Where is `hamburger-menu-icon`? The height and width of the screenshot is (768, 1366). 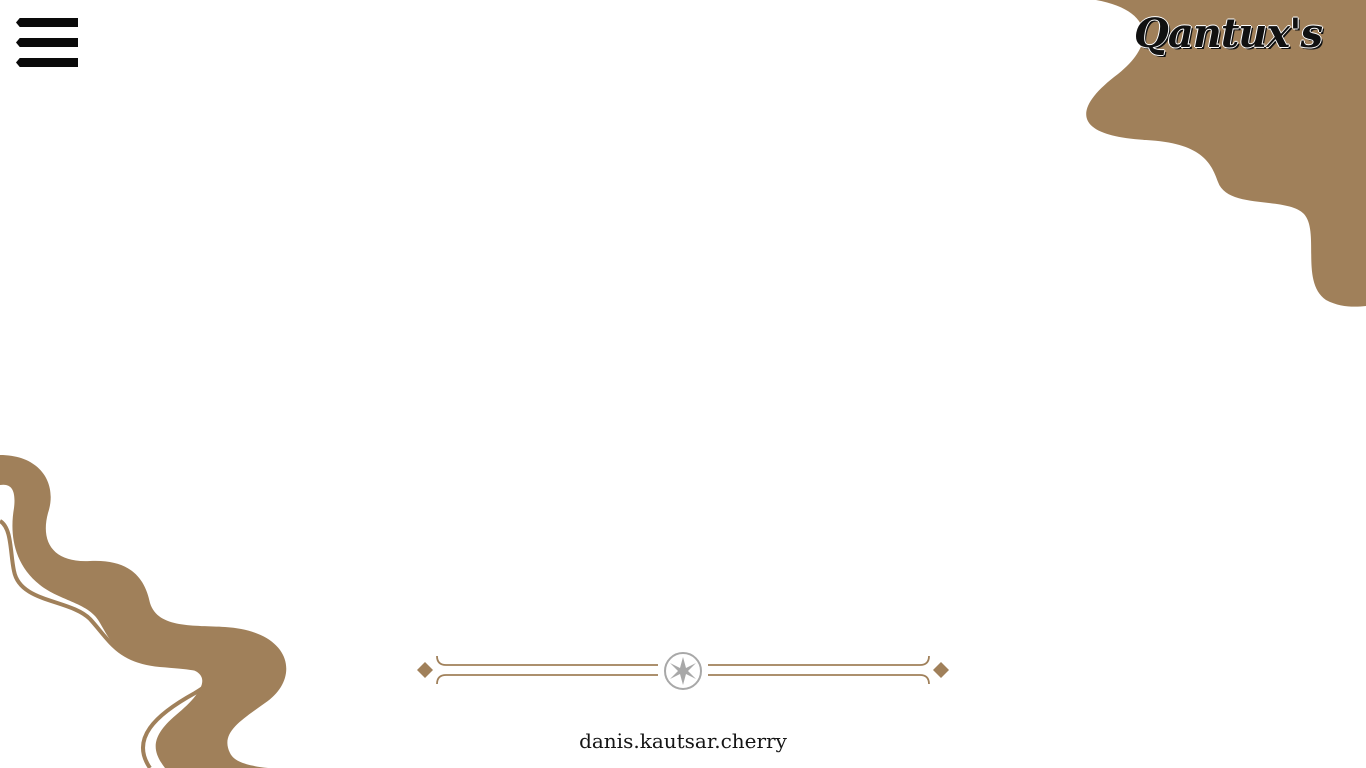
hamburger-menu-icon is located at coordinates (47, 43).